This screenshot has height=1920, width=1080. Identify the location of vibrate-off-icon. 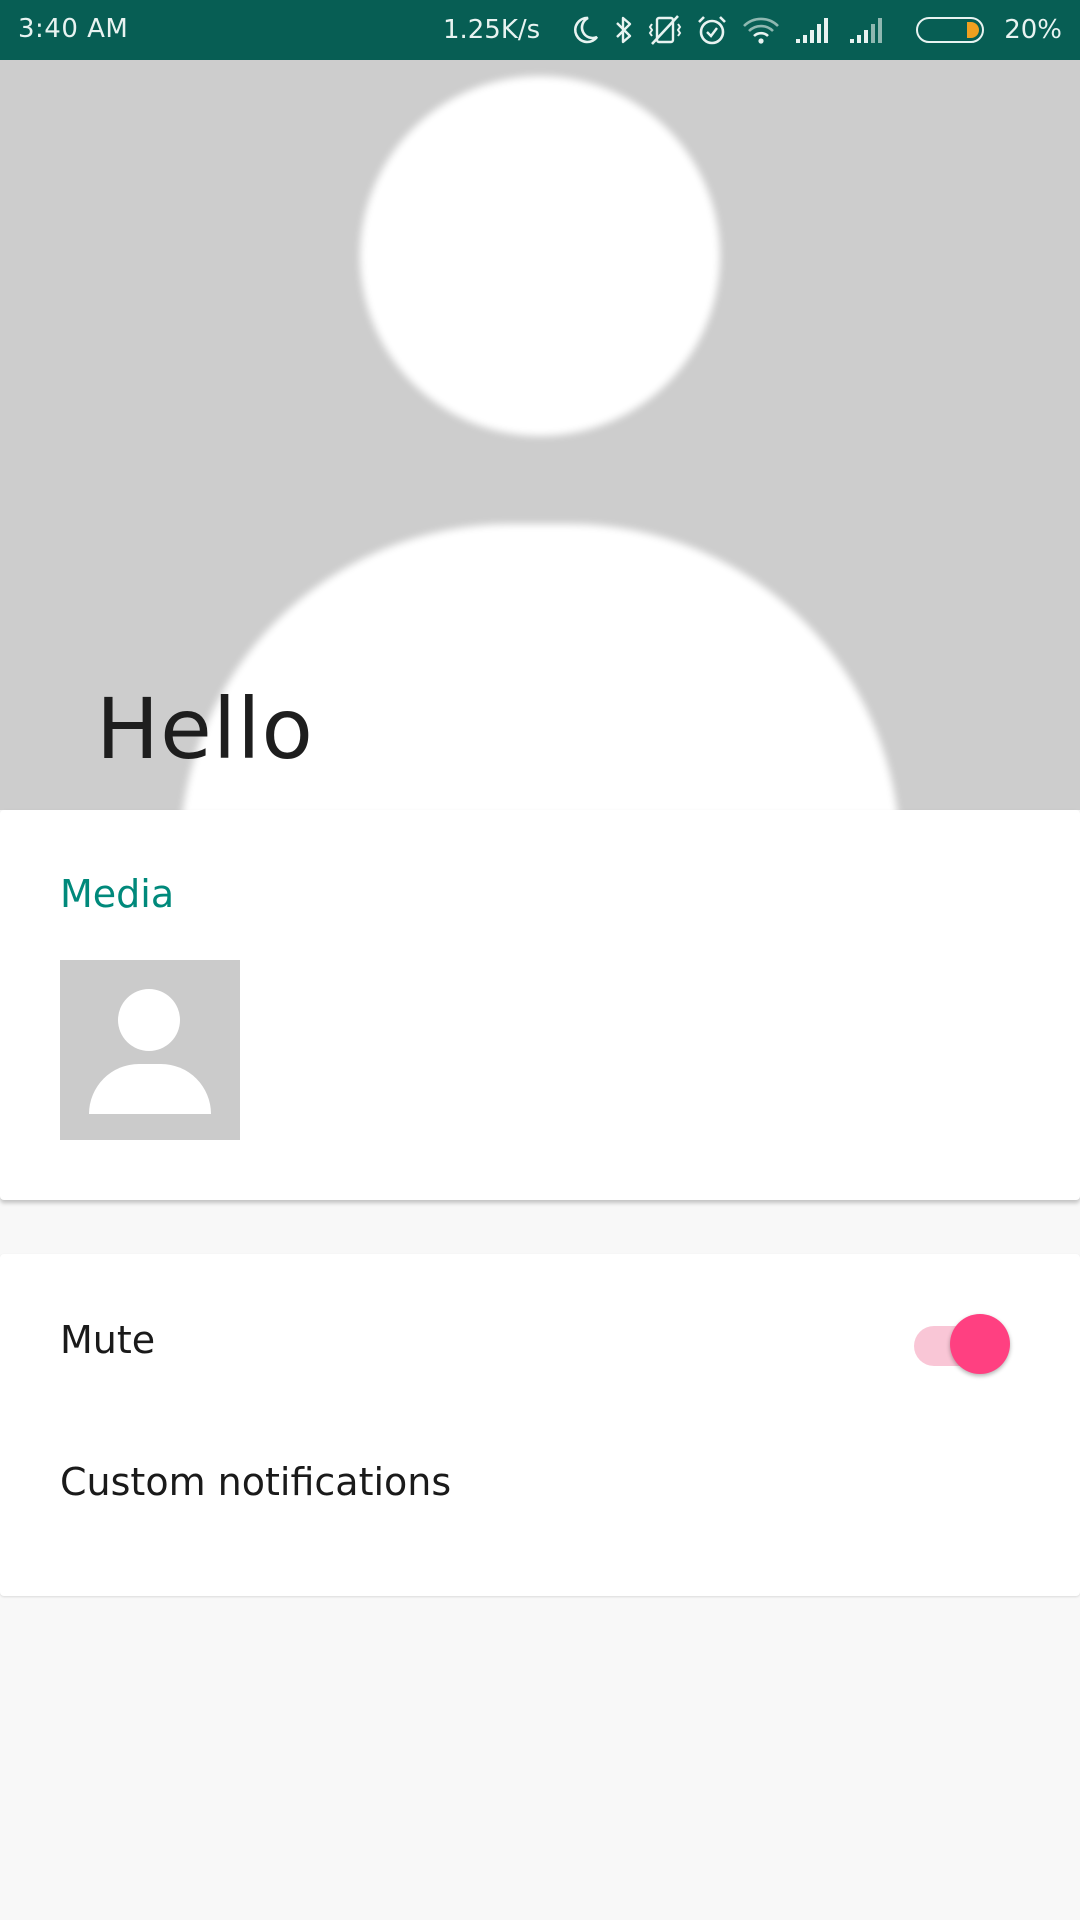
(665, 30).